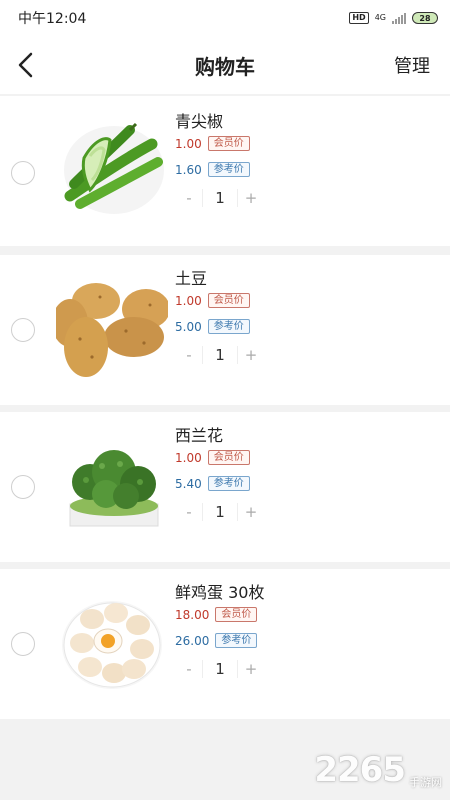  I want to click on member-price-row: 18.00 会员价, so click(216, 614).